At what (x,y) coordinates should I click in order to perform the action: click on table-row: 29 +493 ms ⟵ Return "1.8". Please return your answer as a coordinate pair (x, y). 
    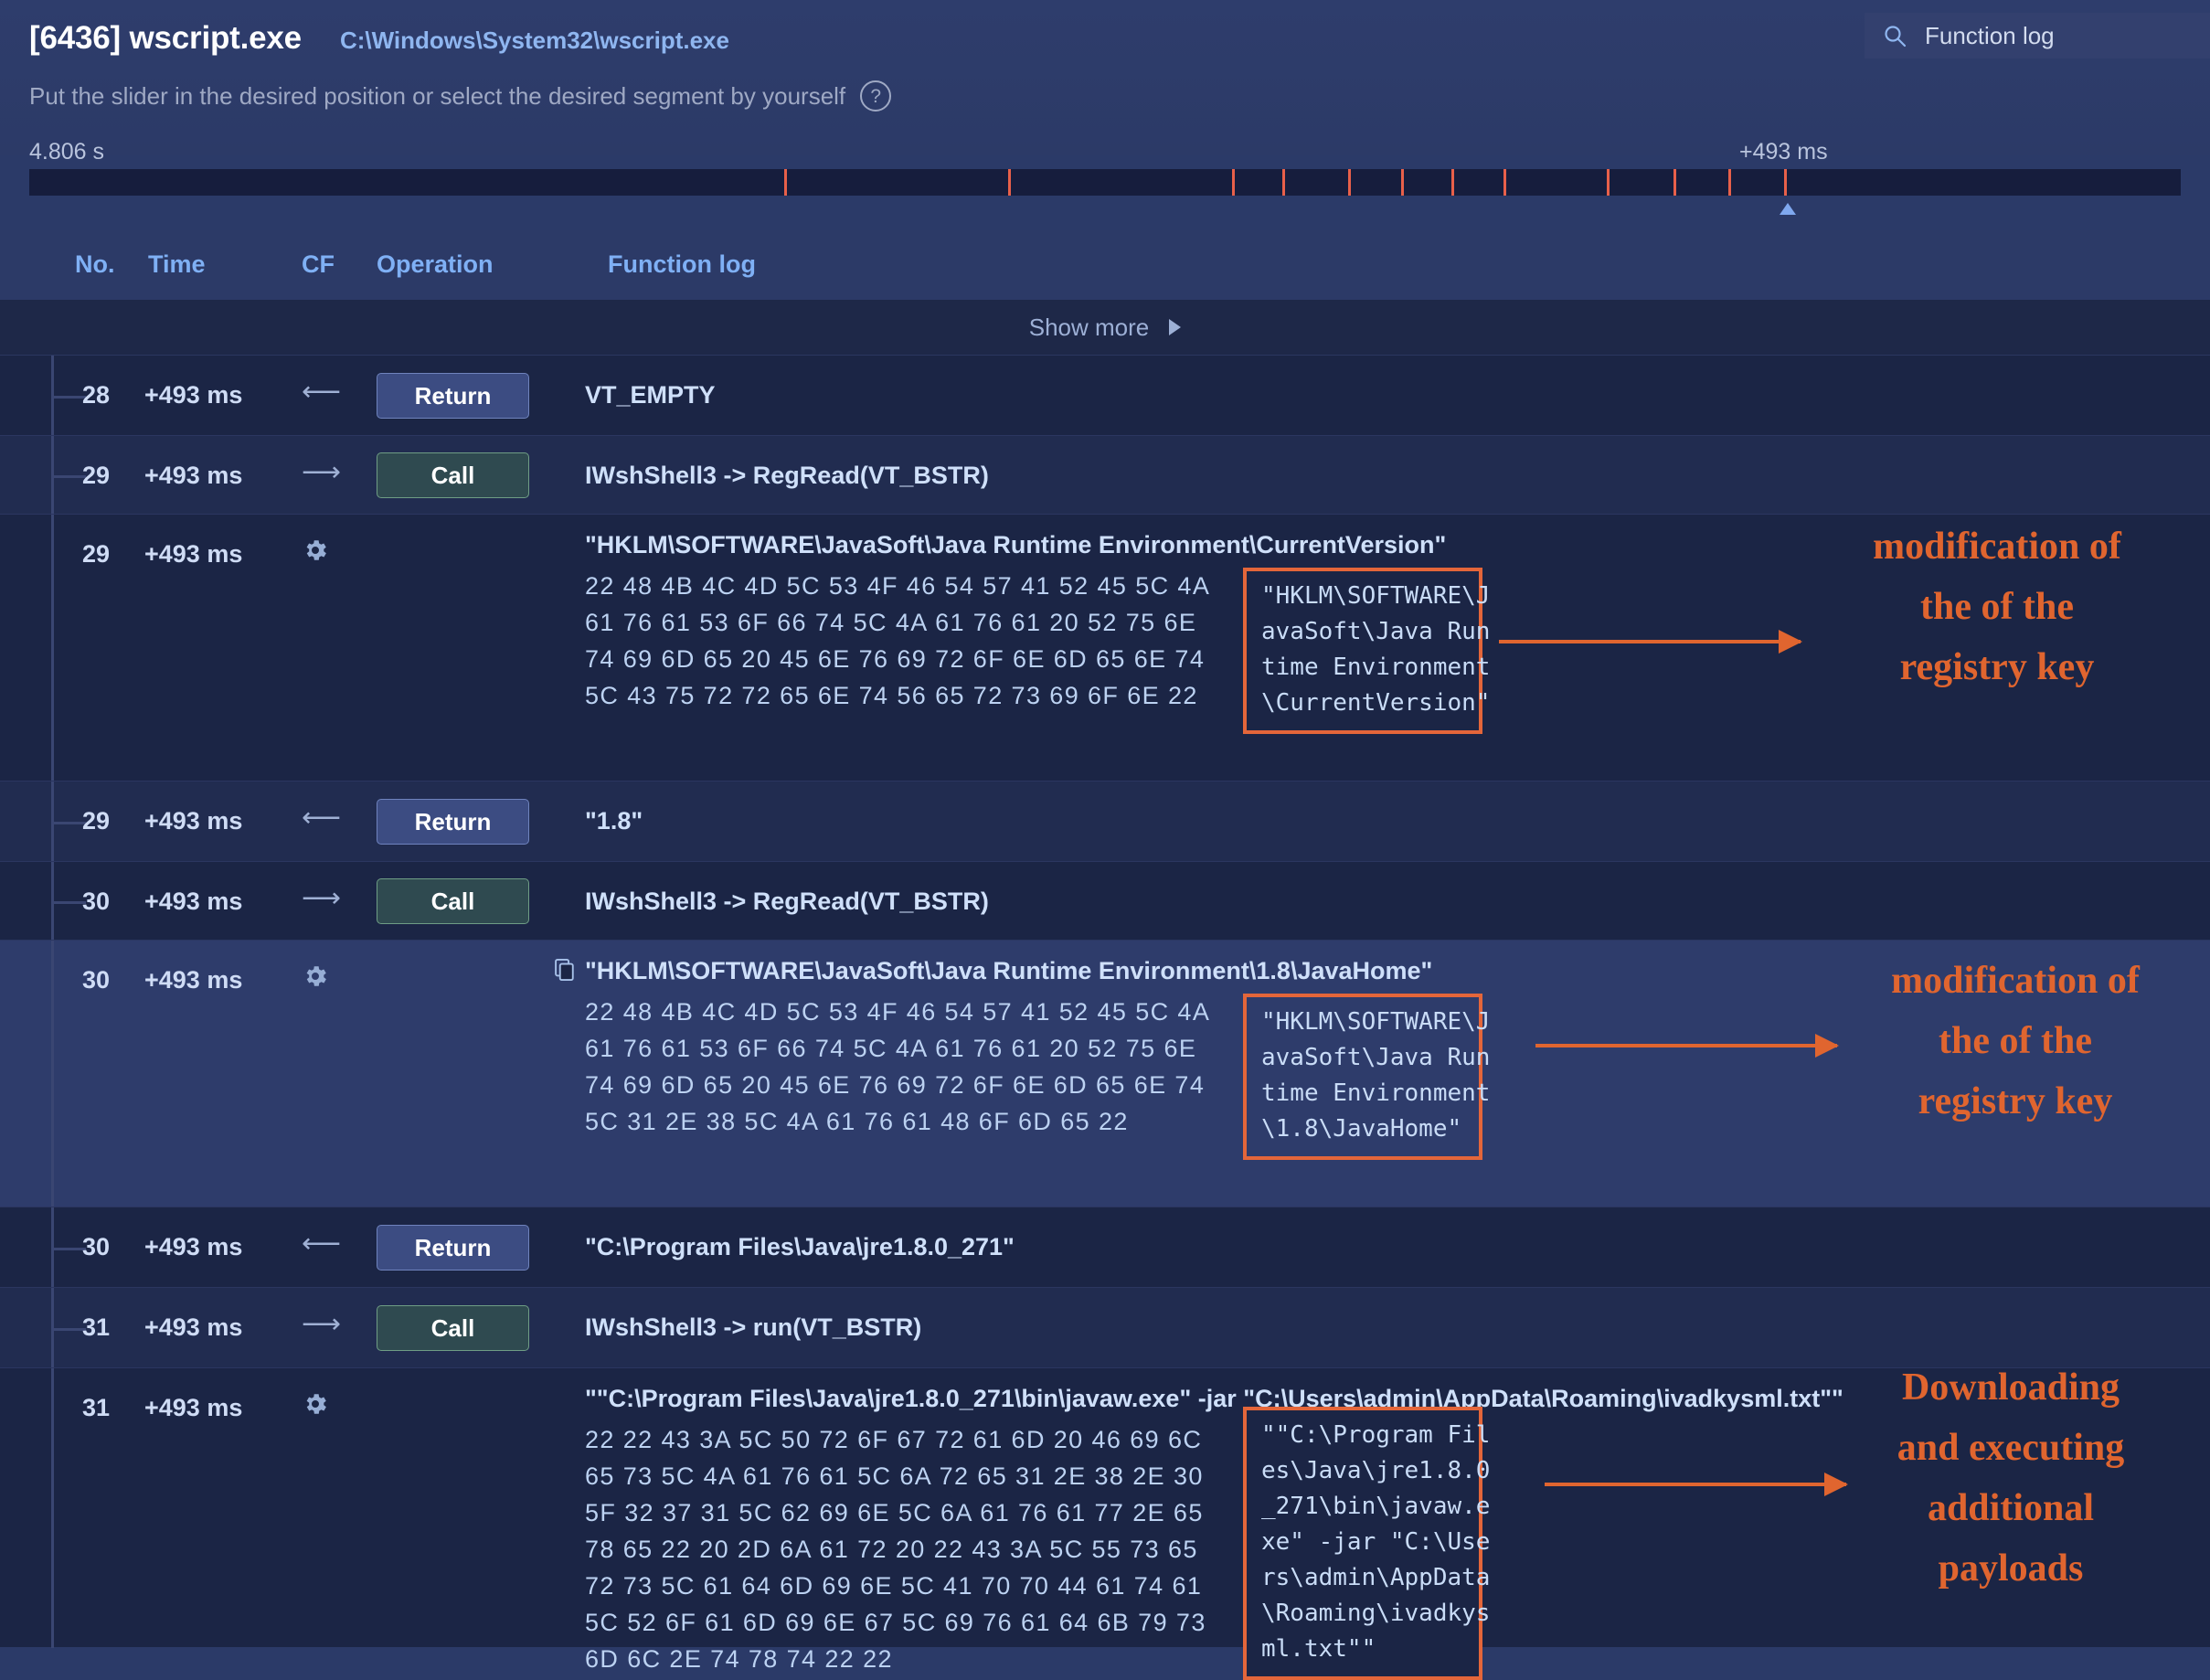
    Looking at the image, I should click on (1105, 822).